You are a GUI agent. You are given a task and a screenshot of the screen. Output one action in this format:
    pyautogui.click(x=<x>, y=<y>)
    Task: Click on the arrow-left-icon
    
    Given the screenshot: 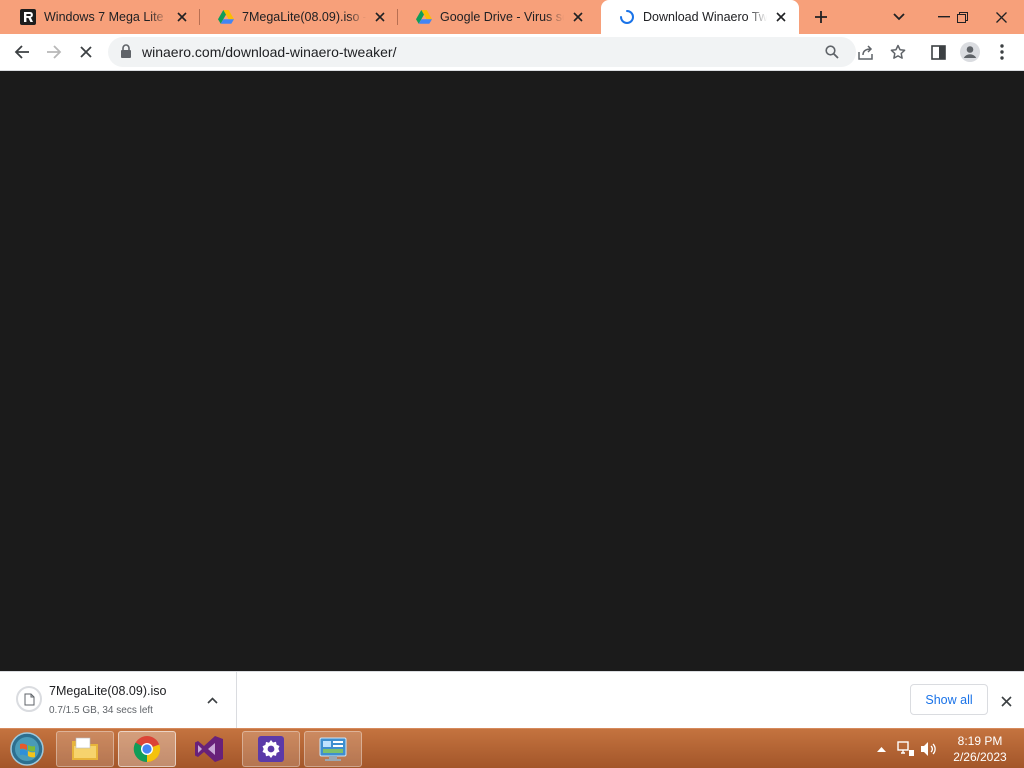 What is the action you would take?
    pyautogui.click(x=21, y=52)
    